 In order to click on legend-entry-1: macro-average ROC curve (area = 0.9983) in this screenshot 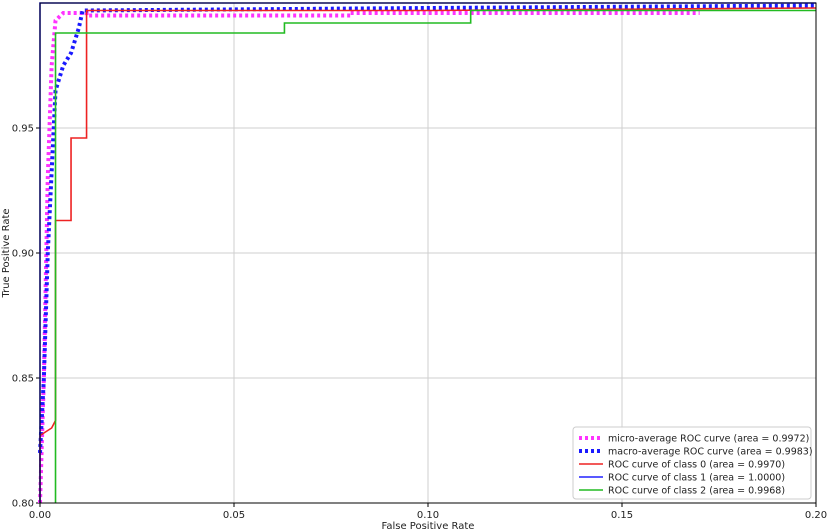, I will do `click(710, 452)`.